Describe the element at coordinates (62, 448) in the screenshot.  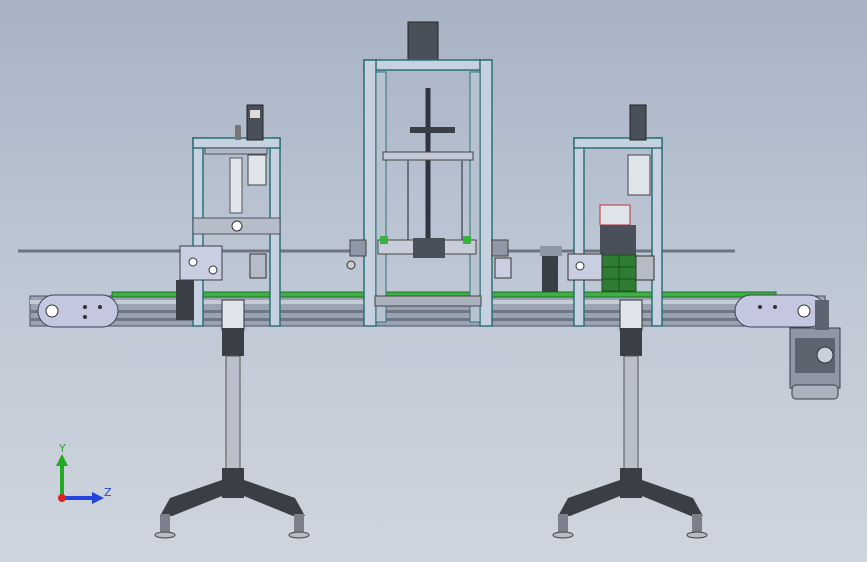
I see `y-axis-label: Y` at that location.